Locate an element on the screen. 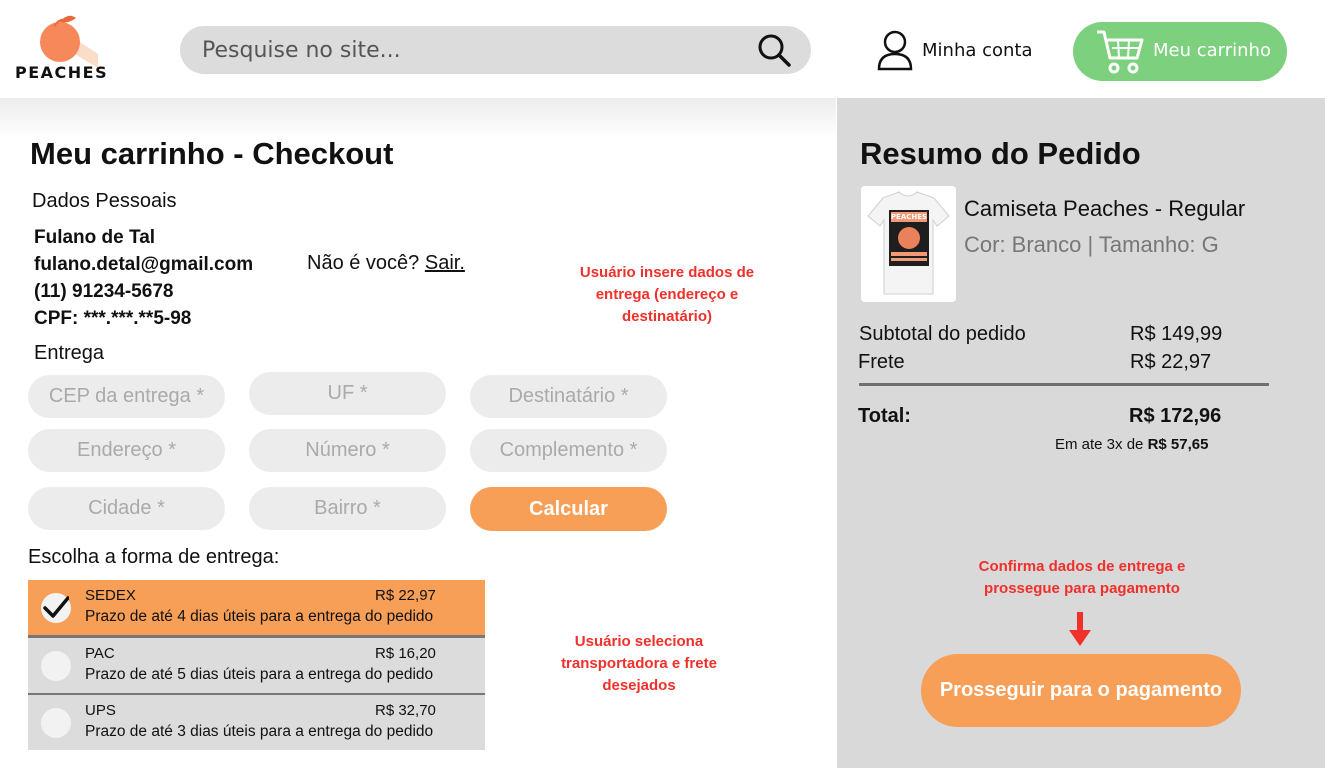 The height and width of the screenshot is (768, 1325). annotation-line: Confirma dados de entrega e is located at coordinates (1082, 566).